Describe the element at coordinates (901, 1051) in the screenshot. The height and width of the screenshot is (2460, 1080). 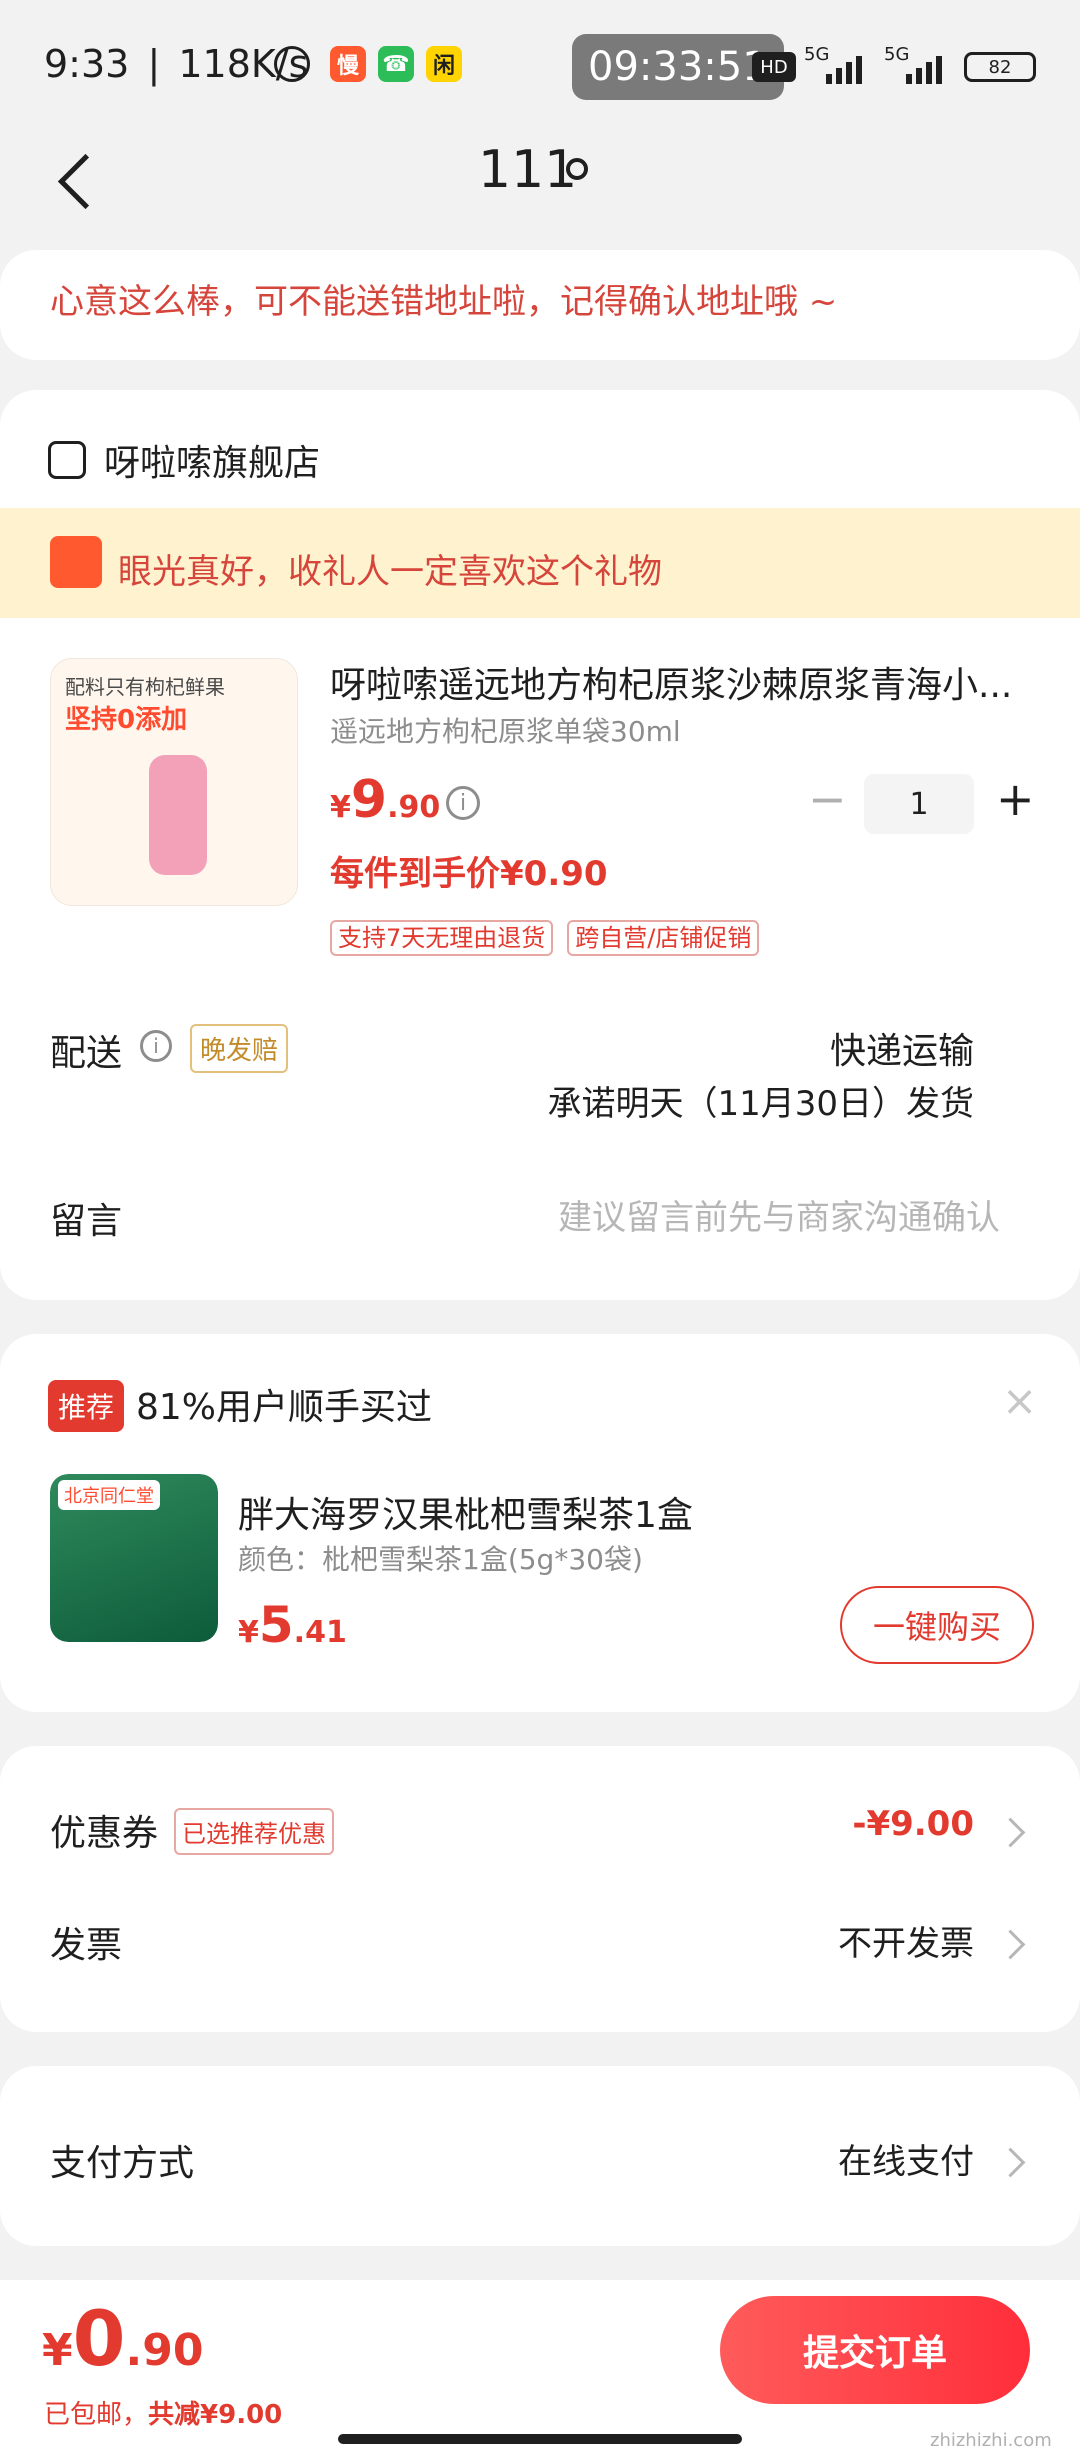
I see `delivery-method: 快递运输` at that location.